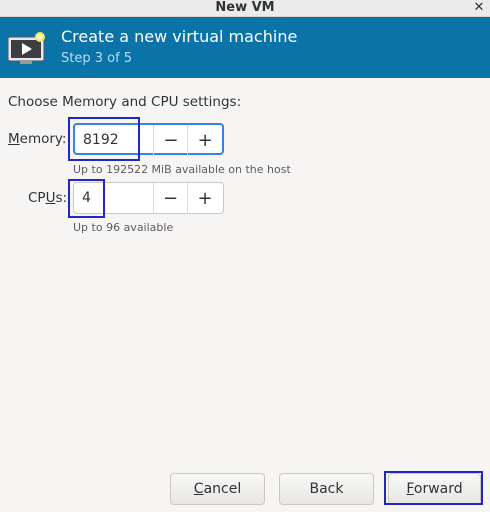 This screenshot has height=512, width=490. I want to click on memory-spinner: 8192 − +, so click(148, 139).